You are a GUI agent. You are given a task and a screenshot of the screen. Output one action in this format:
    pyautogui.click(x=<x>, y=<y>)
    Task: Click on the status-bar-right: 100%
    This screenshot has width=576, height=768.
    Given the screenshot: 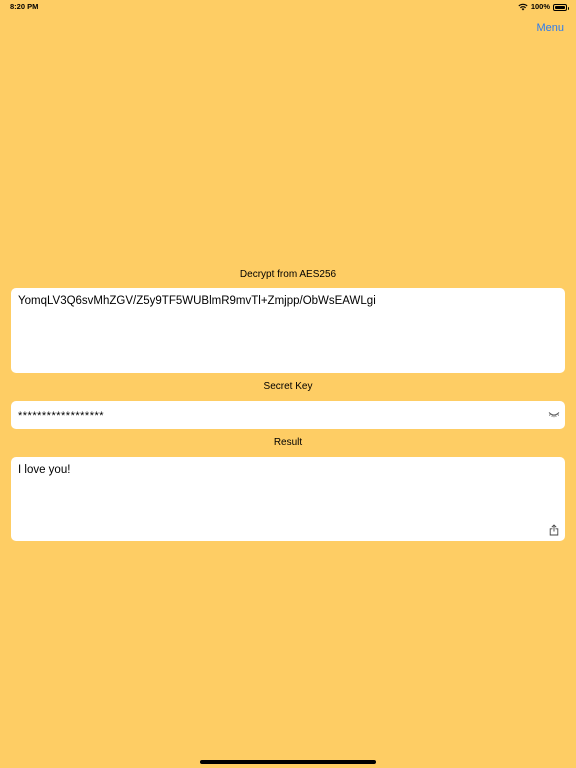 What is the action you would take?
    pyautogui.click(x=543, y=7)
    